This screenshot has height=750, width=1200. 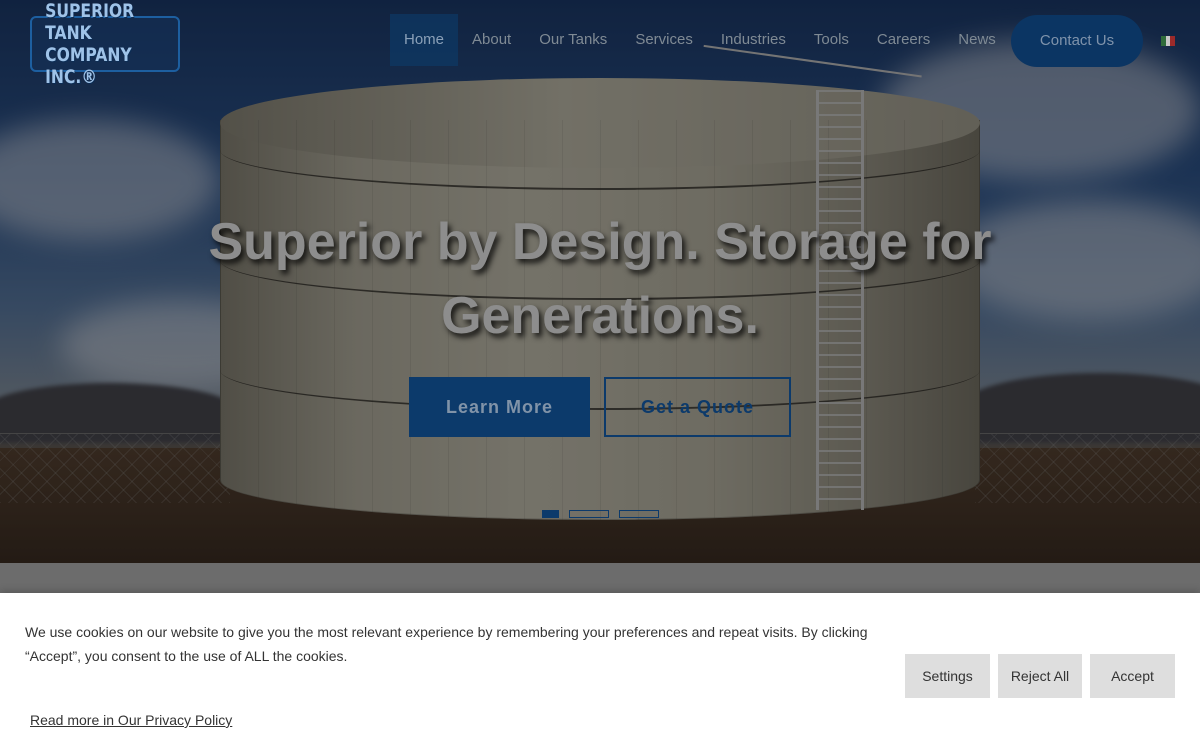 What do you see at coordinates (664, 40) in the screenshot?
I see `nav-item-services: Services` at bounding box center [664, 40].